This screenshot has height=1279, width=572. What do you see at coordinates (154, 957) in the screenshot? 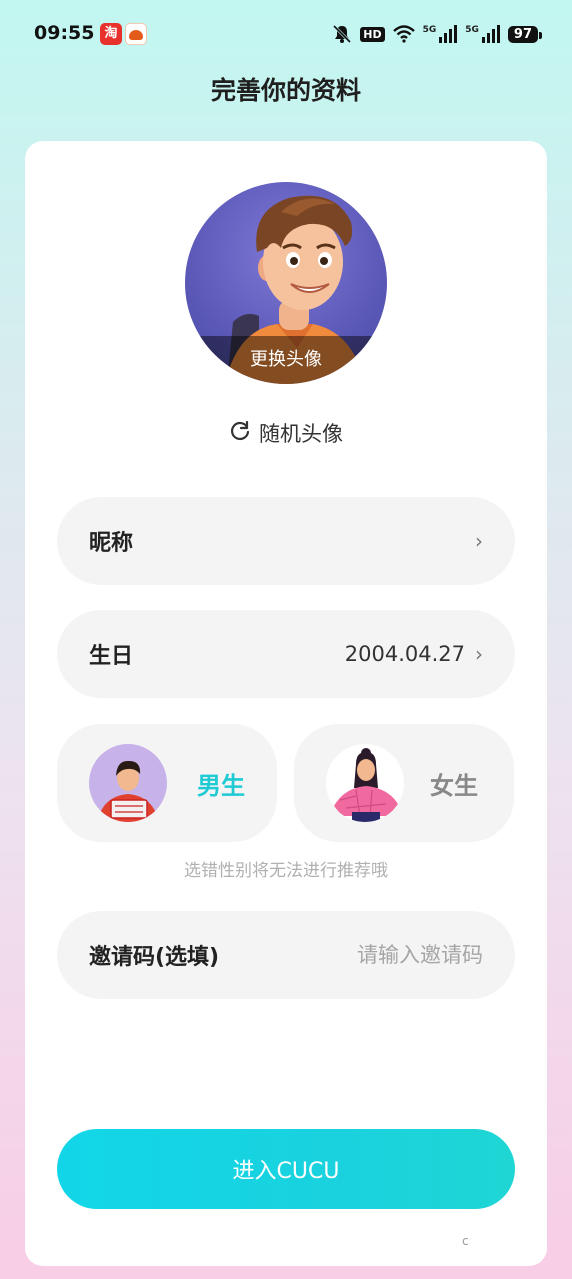
I see `invite-code-label: 邀请码(选填)` at bounding box center [154, 957].